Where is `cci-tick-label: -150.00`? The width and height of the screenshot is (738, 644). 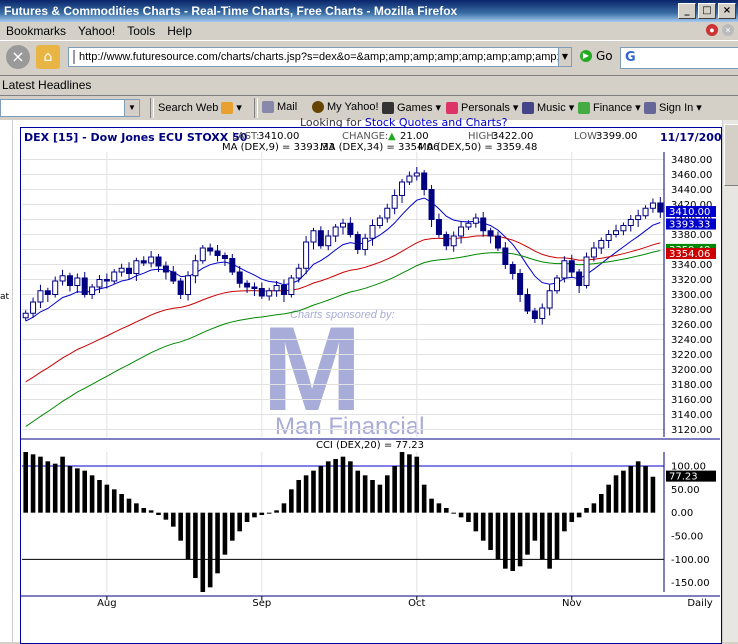 cci-tick-label: -150.00 is located at coordinates (690, 583).